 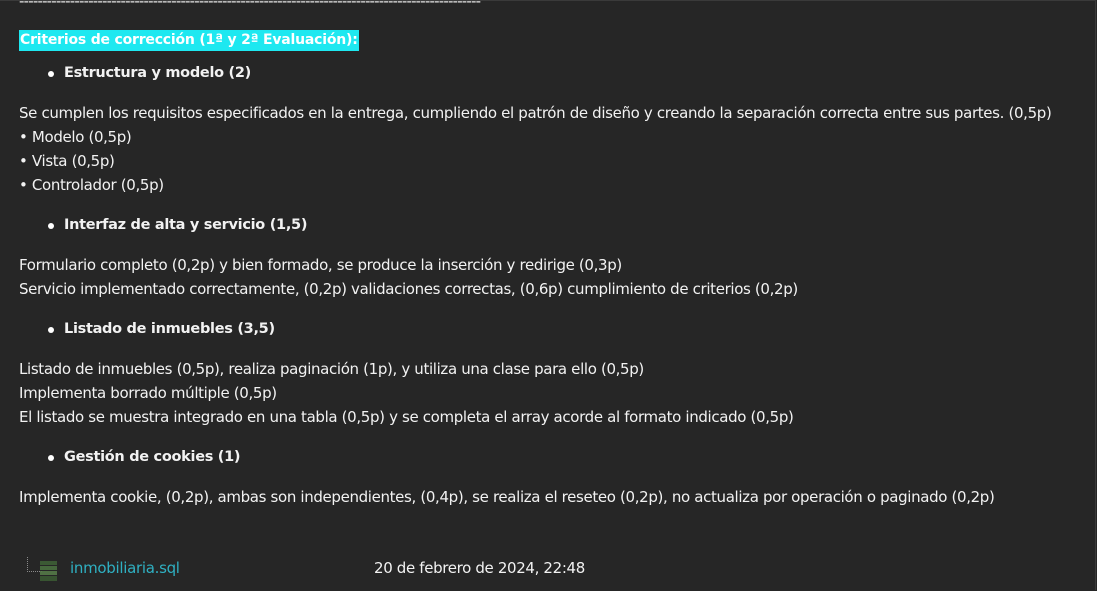 What do you see at coordinates (557, 329) in the screenshot?
I see `criterion-title: Listado de inmuebles (3,5)` at bounding box center [557, 329].